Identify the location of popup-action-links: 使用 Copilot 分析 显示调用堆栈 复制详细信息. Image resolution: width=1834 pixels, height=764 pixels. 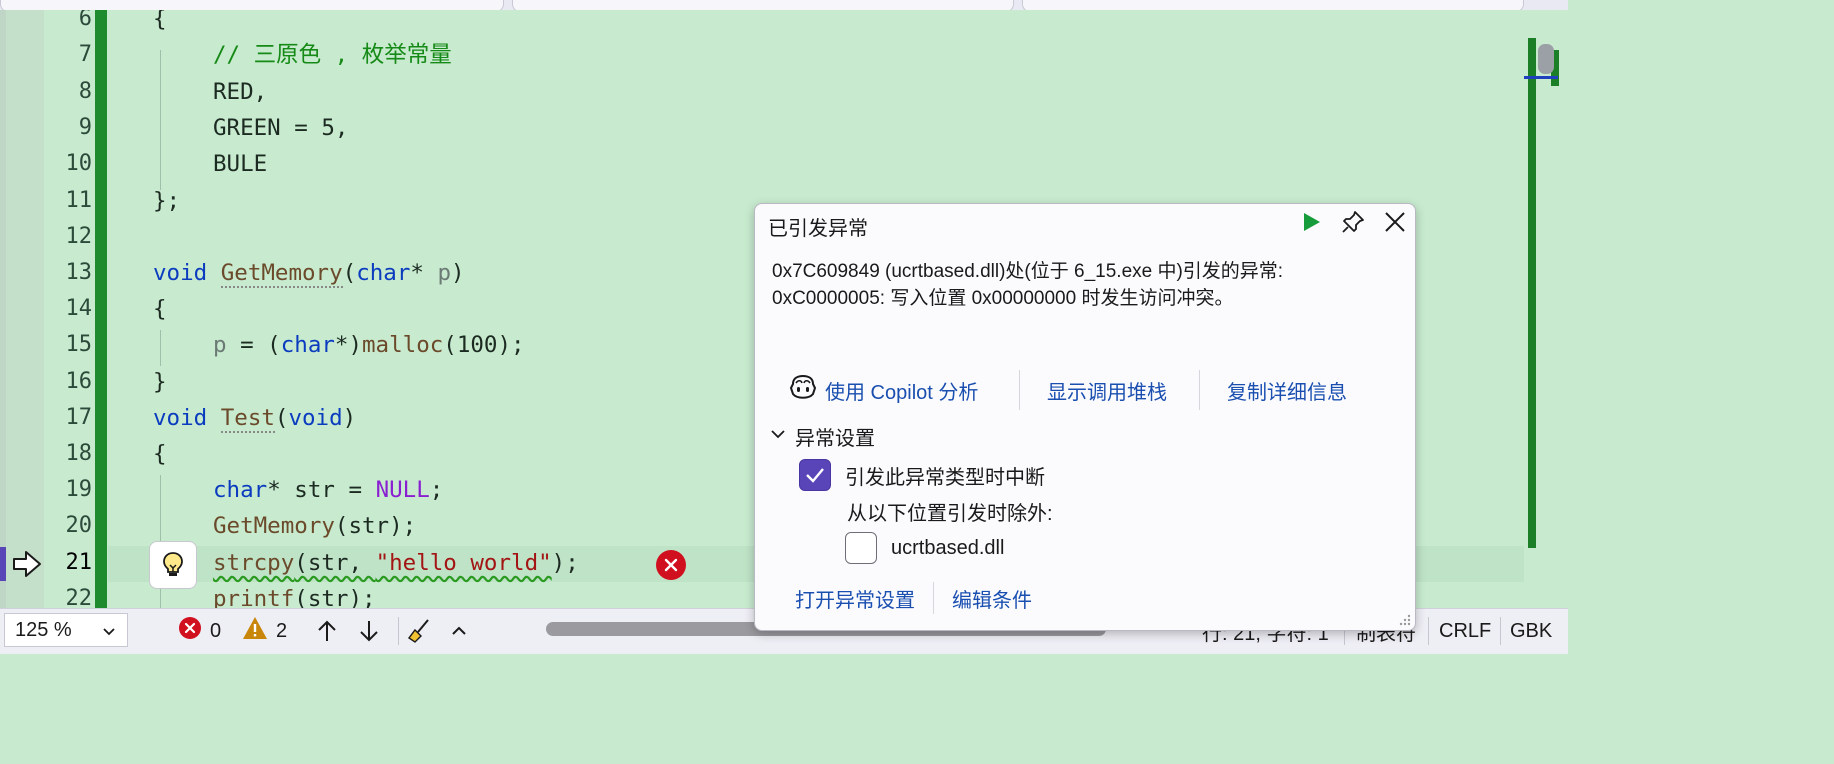
(1089, 390).